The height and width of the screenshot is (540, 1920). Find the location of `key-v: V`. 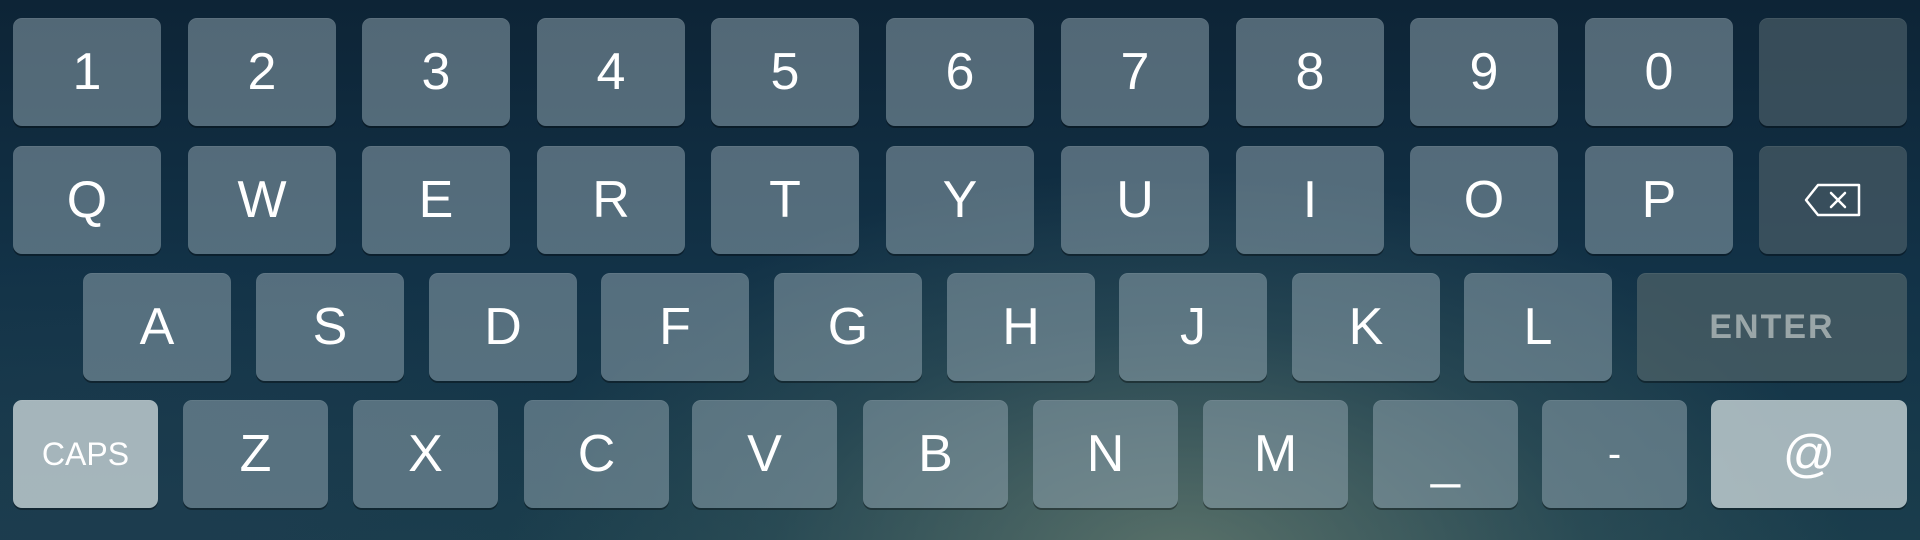

key-v: V is located at coordinates (764, 454).